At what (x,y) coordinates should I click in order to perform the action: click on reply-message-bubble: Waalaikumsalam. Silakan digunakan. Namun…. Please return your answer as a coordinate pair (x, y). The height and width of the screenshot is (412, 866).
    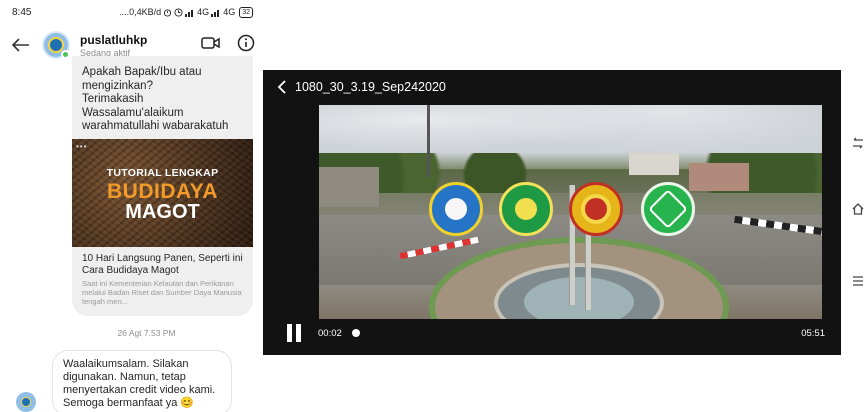
    Looking at the image, I should click on (142, 381).